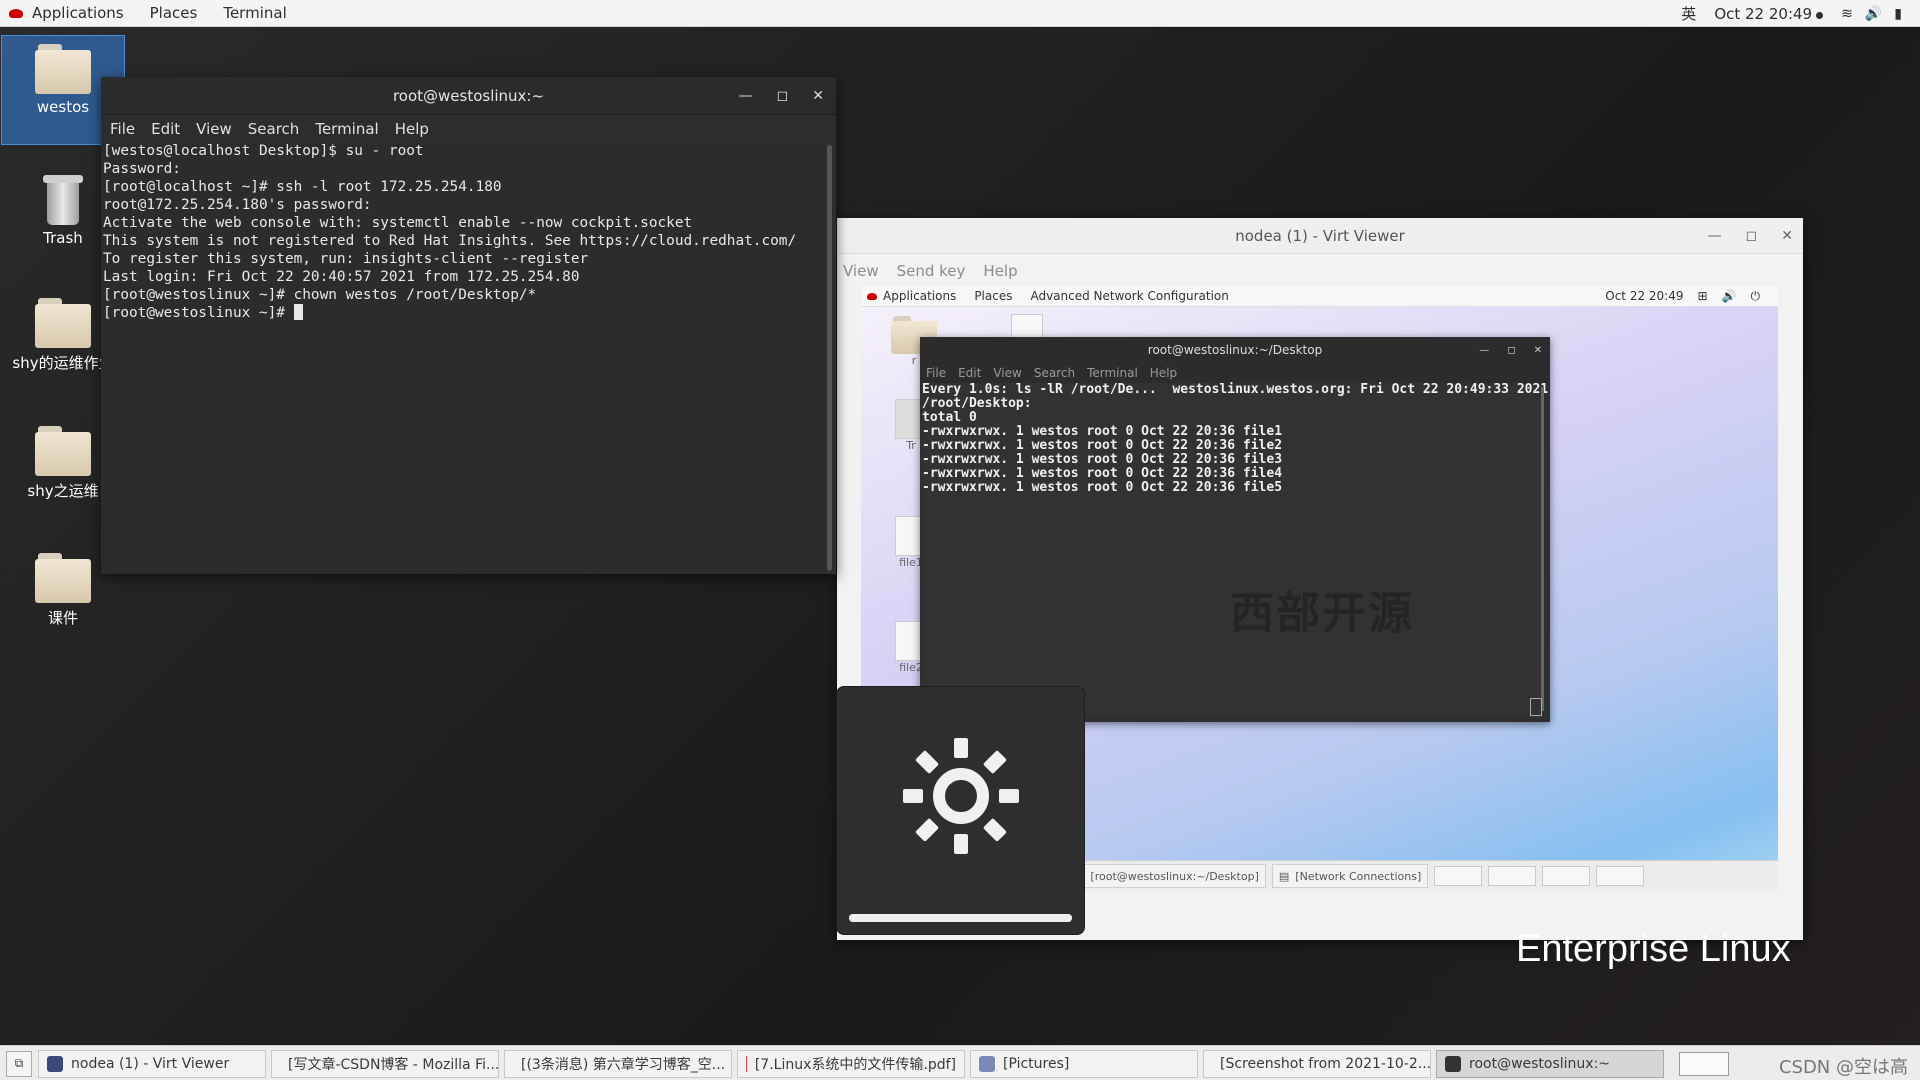 The image size is (1920, 1080). I want to click on guest-terminal-titlebar: root@westoslinux:~/Desktop — ◻ ✕, so click(1235, 350).